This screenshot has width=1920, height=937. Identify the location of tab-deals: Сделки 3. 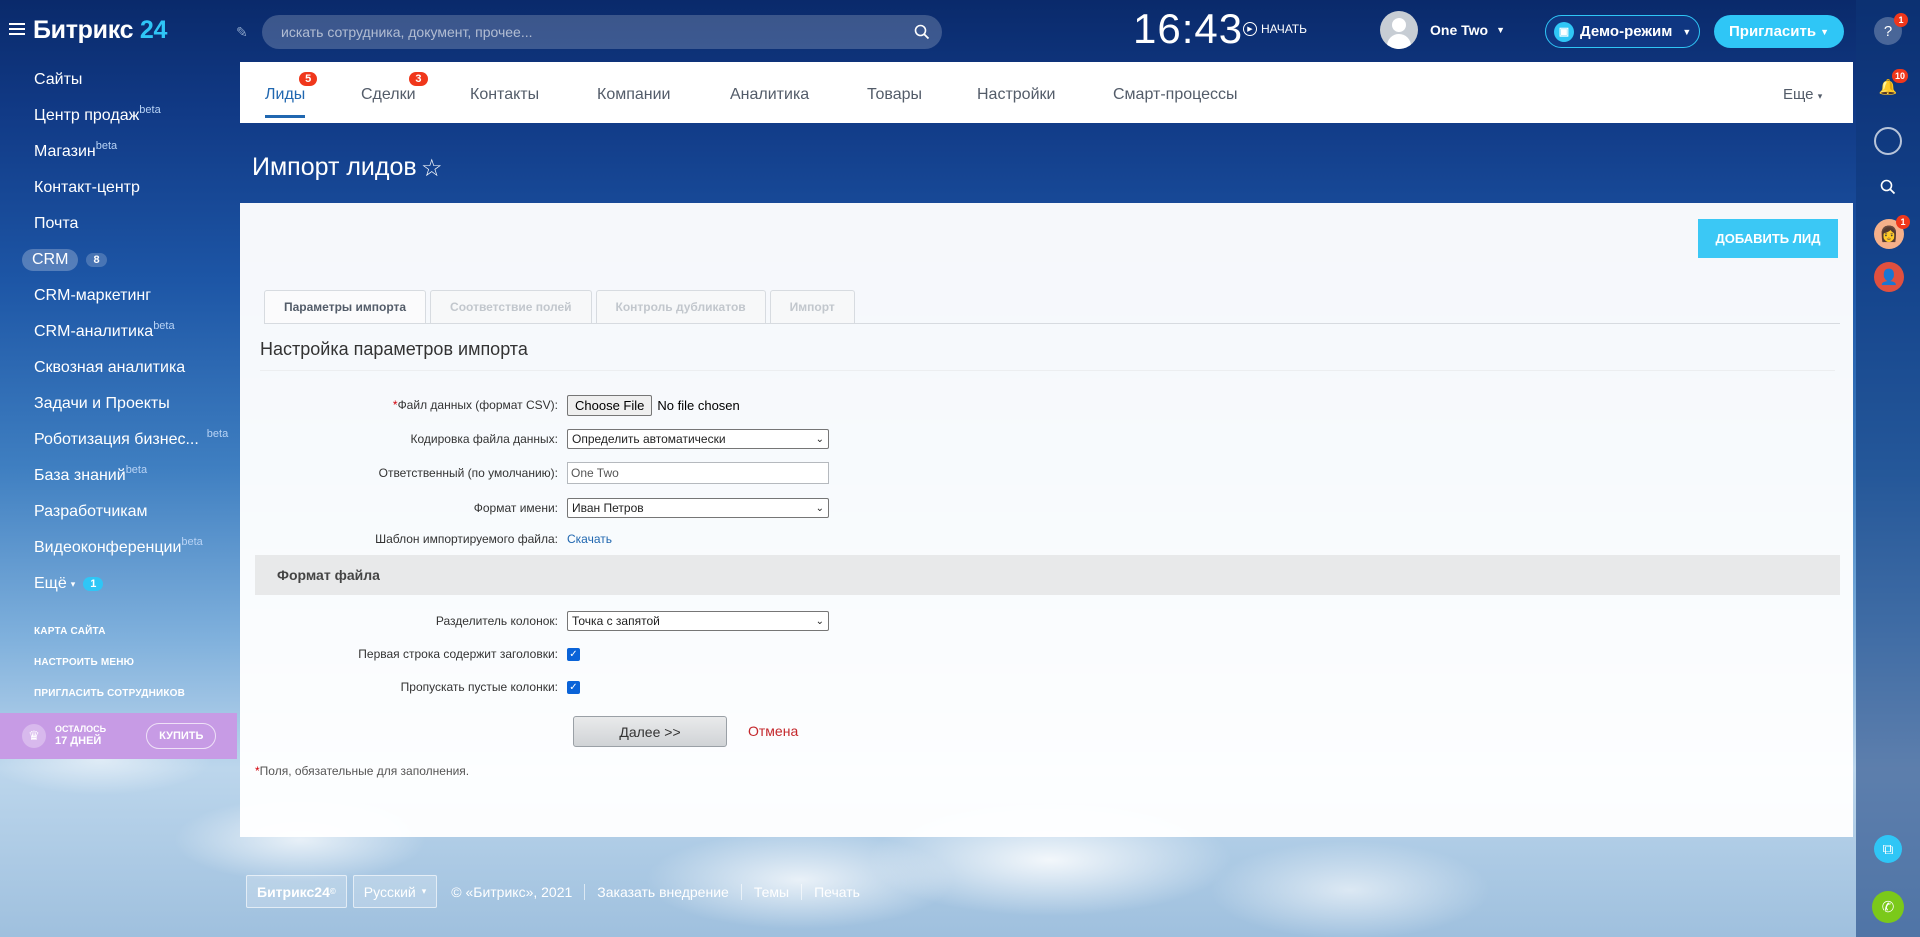
(394, 88).